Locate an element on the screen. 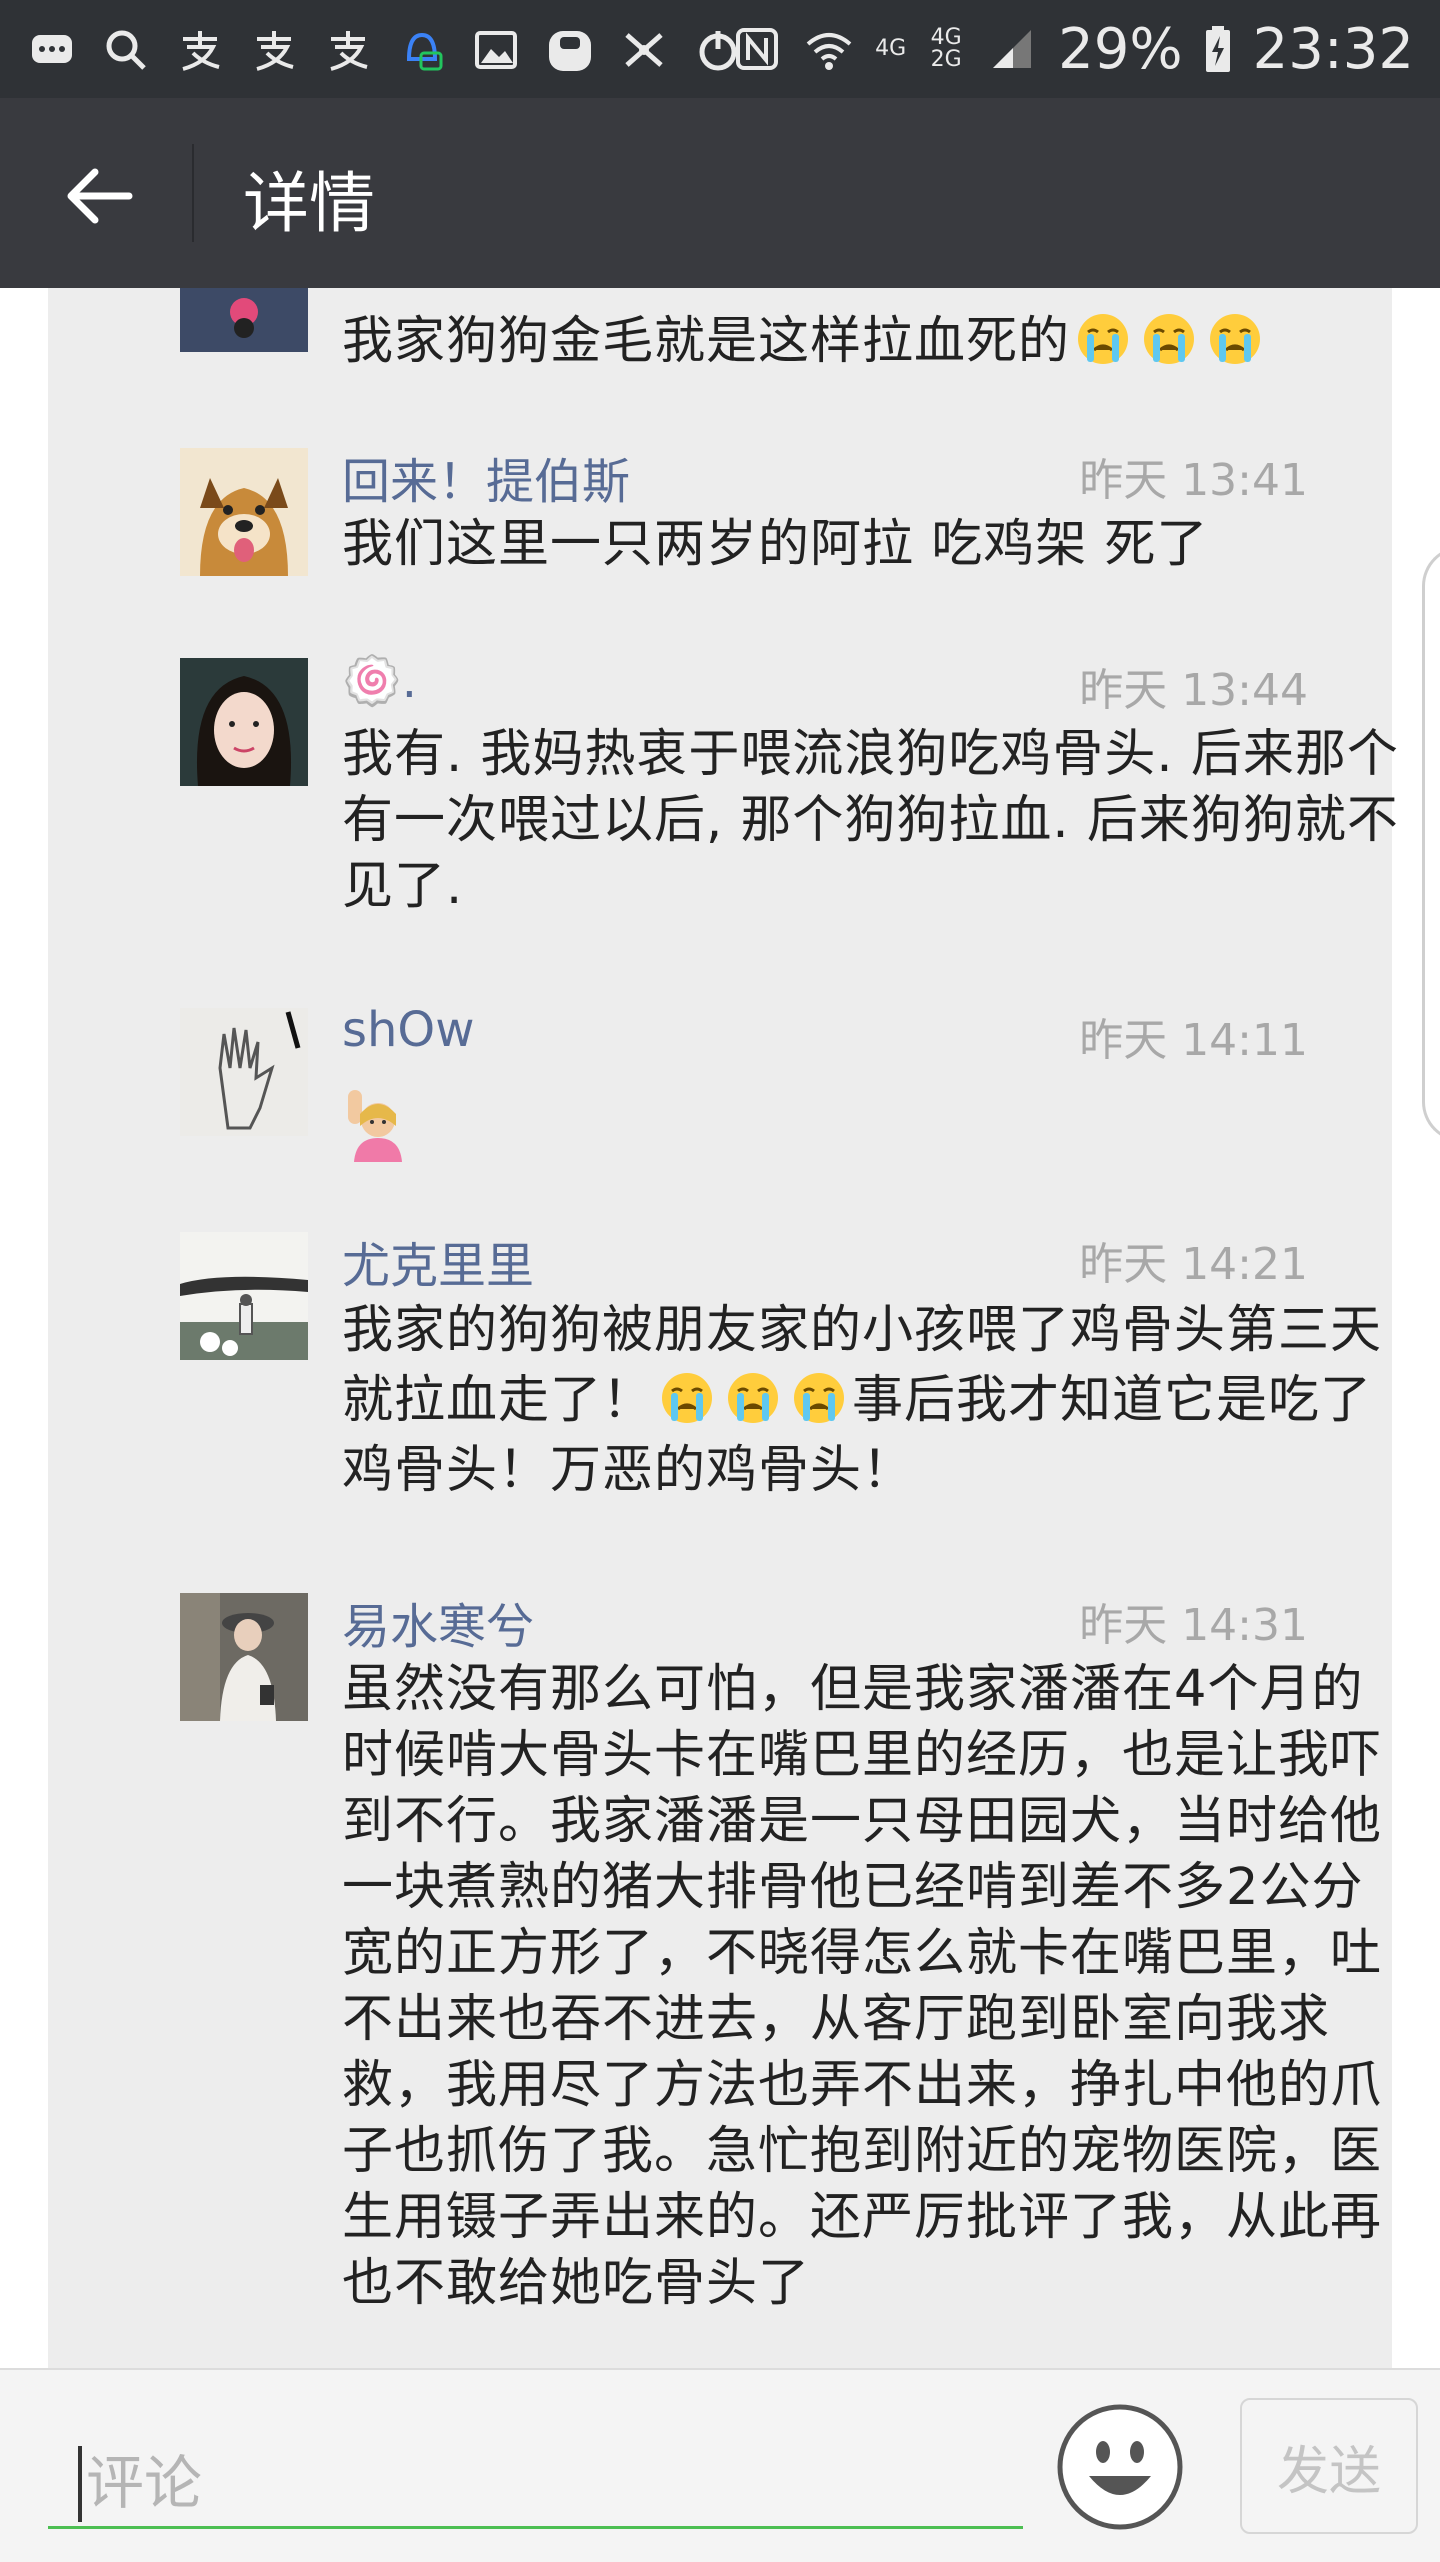 The image size is (1440, 2562). galaxy-icon is located at coordinates (570, 50).